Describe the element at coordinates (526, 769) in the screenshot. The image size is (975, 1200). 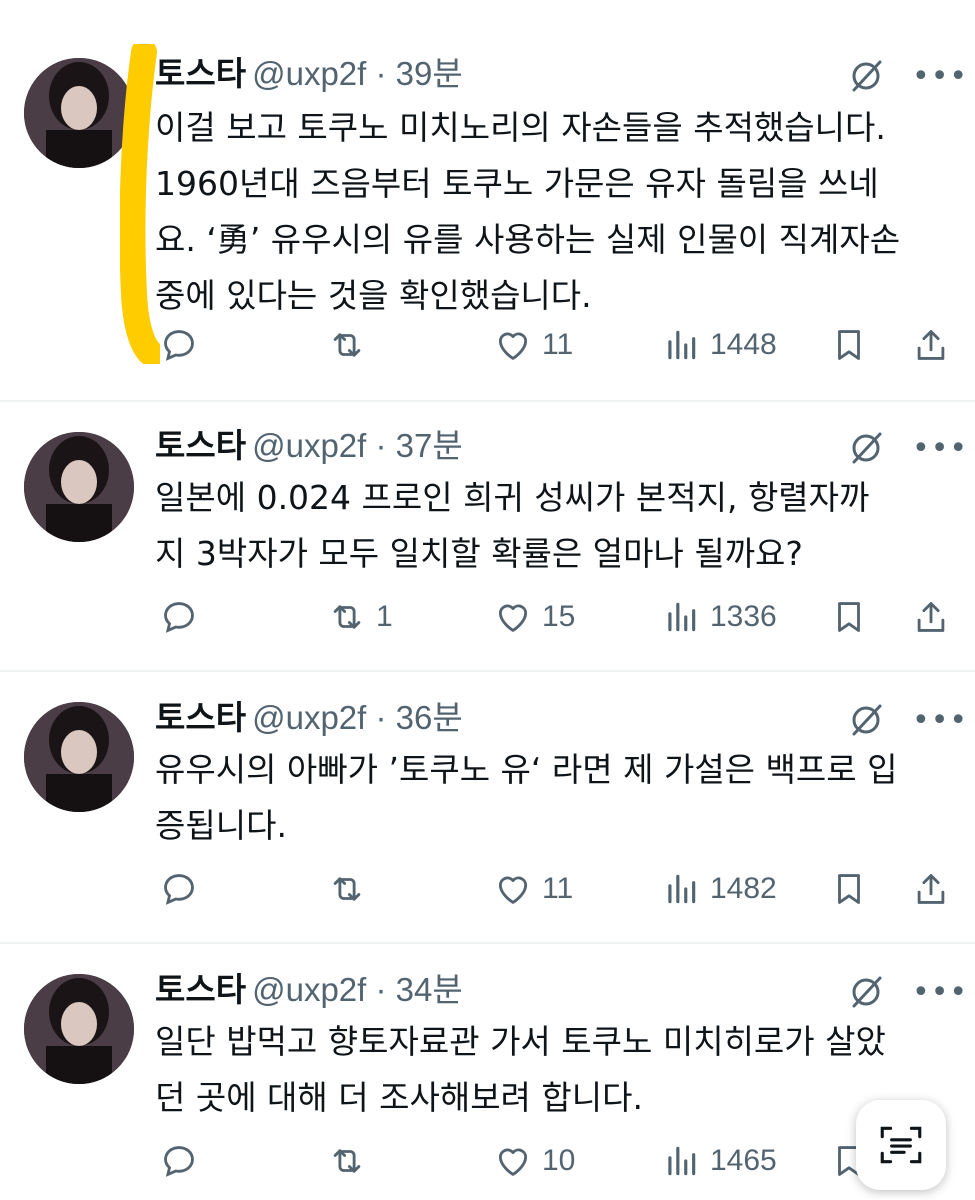
I see `tweet-text-line: 유우시의 아빠가 ’토쿠노 유‘ 라면 제 가설은 백프로 입` at that location.